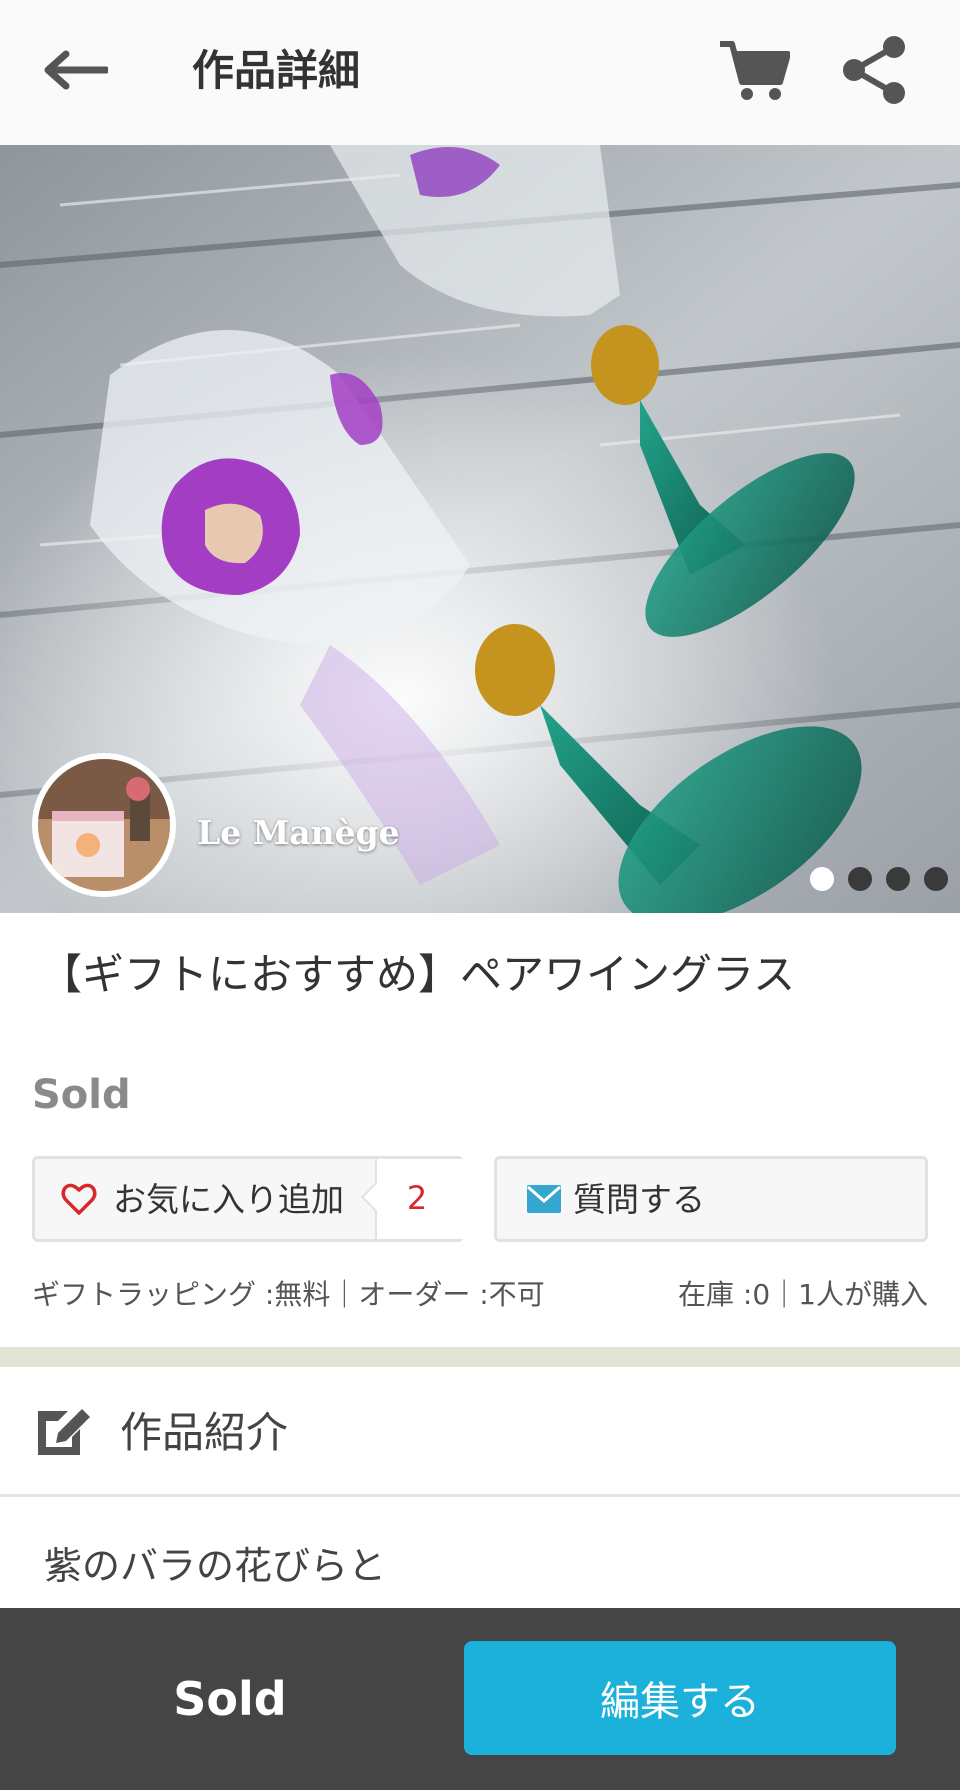  What do you see at coordinates (417, 1198) in the screenshot?
I see `favorite-count: 2` at bounding box center [417, 1198].